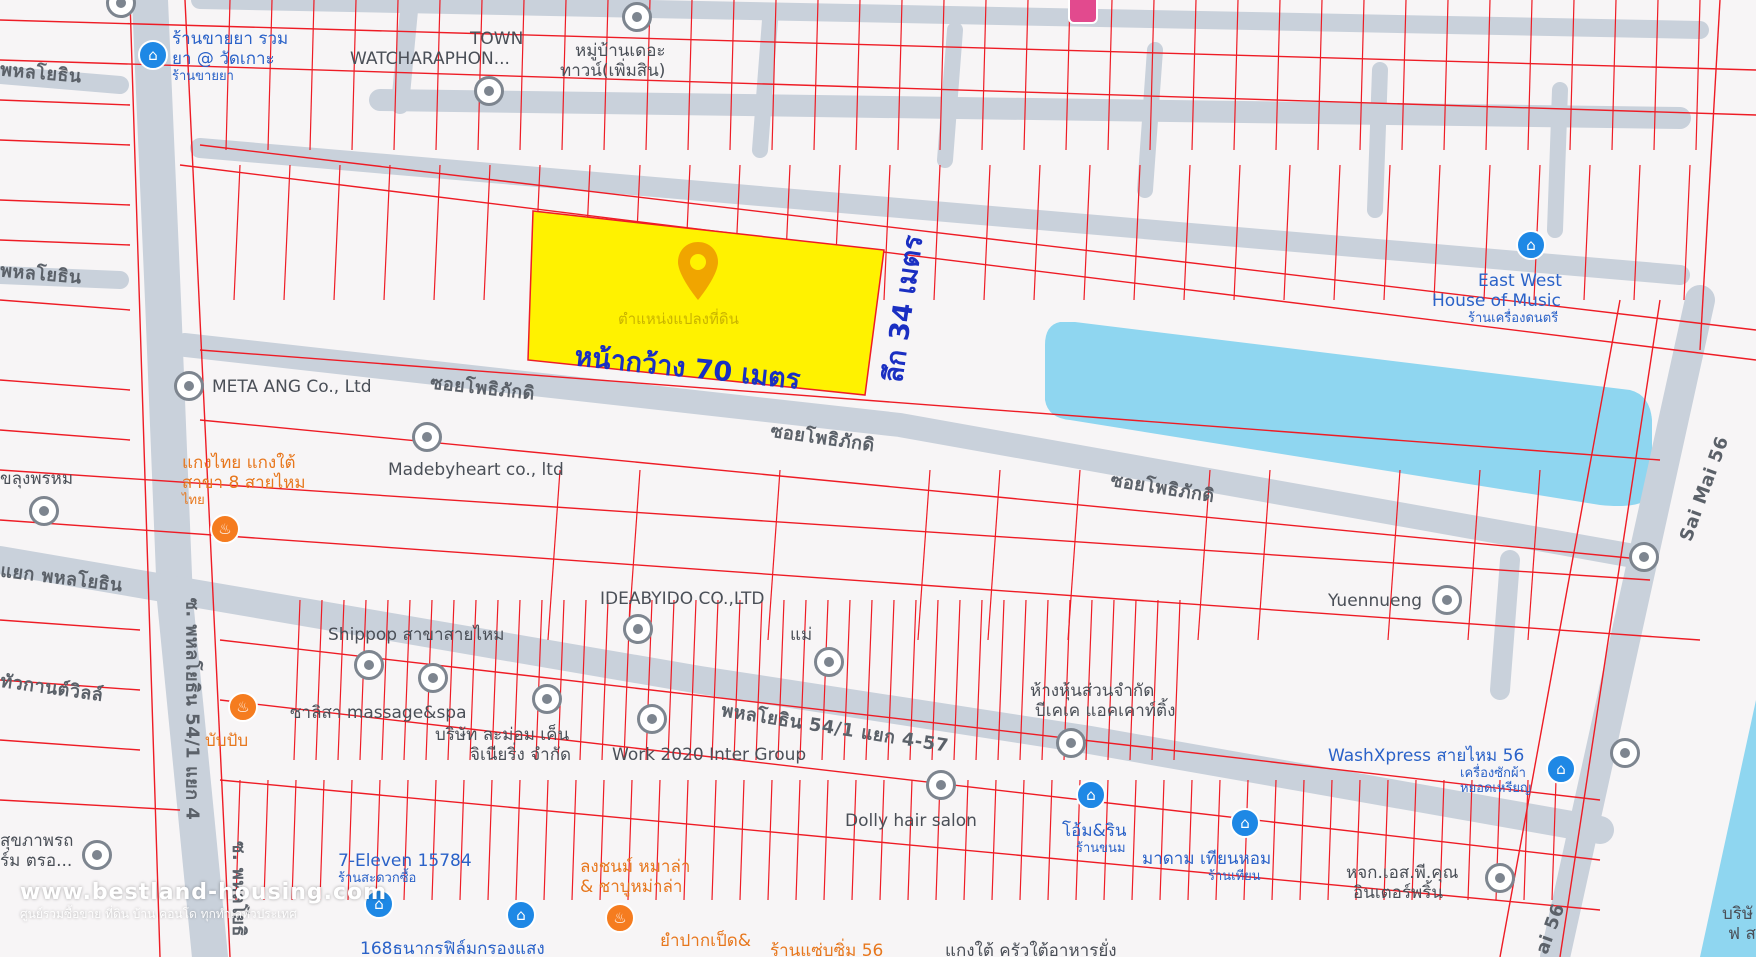  Describe the element at coordinates (1505, 625) in the screenshot. I see `side-road` at that location.